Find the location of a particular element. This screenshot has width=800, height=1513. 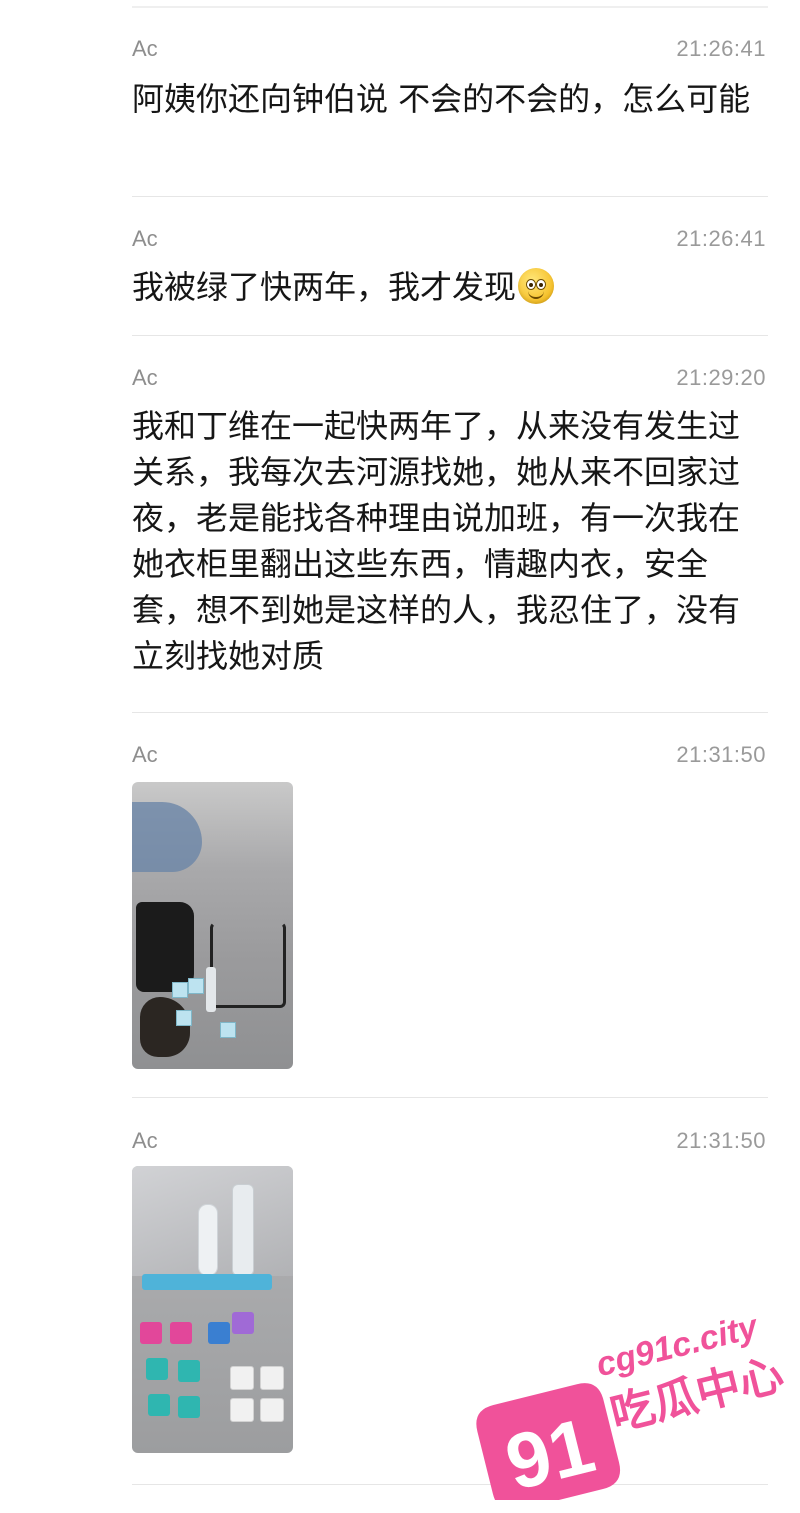

top-divider is located at coordinates (450, 7).